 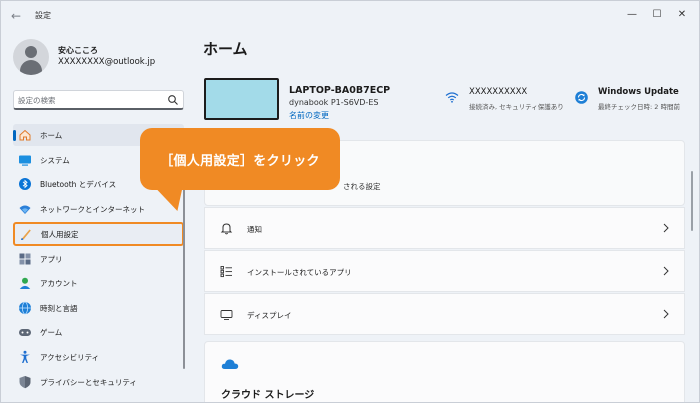 What do you see at coordinates (581, 97) in the screenshot?
I see `windows-update-icon` at bounding box center [581, 97].